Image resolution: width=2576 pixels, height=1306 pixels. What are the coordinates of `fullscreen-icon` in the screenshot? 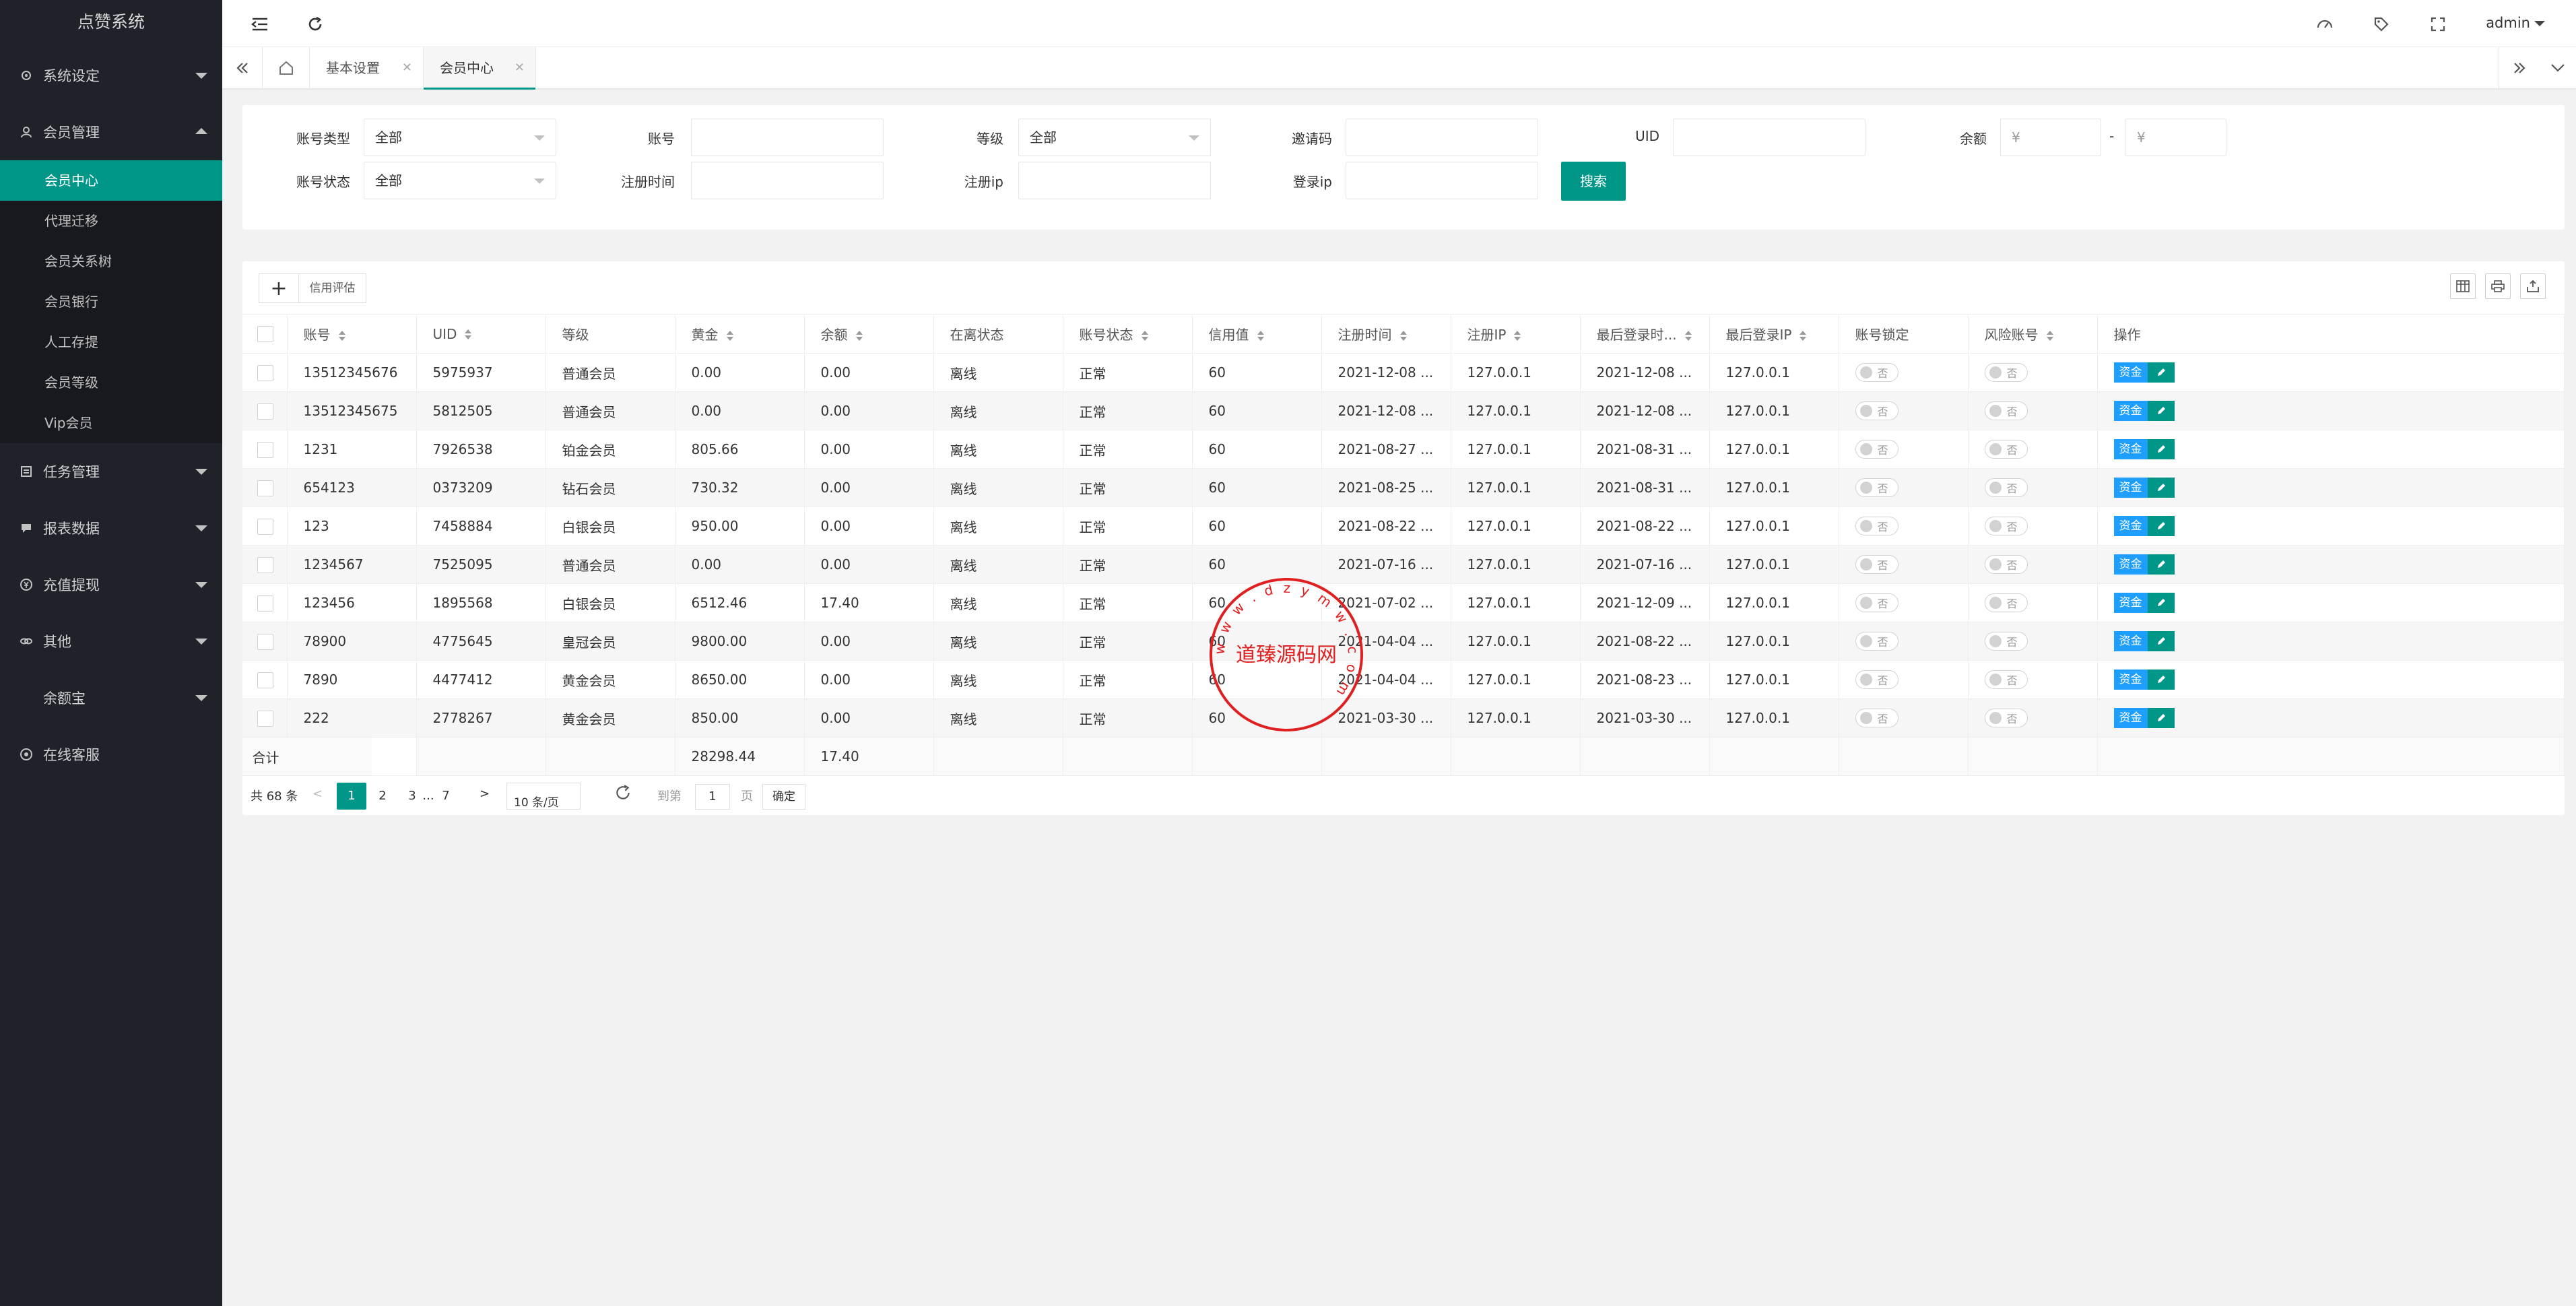 It's located at (2438, 24).